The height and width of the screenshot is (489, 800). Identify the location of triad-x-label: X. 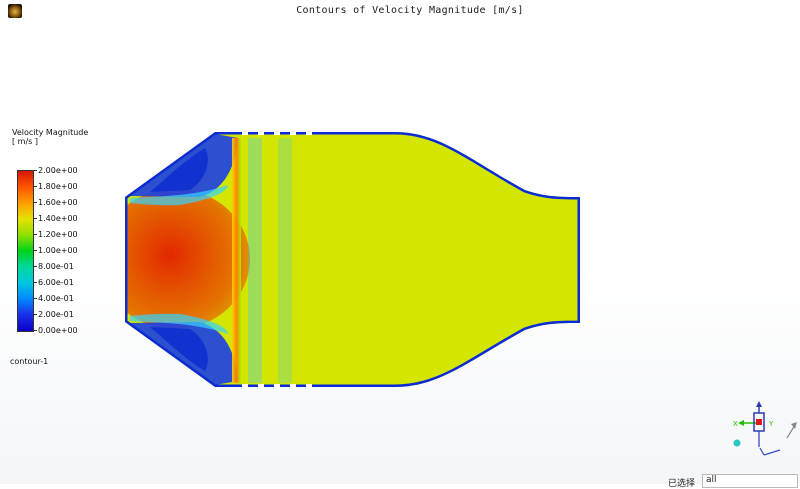
(735, 424).